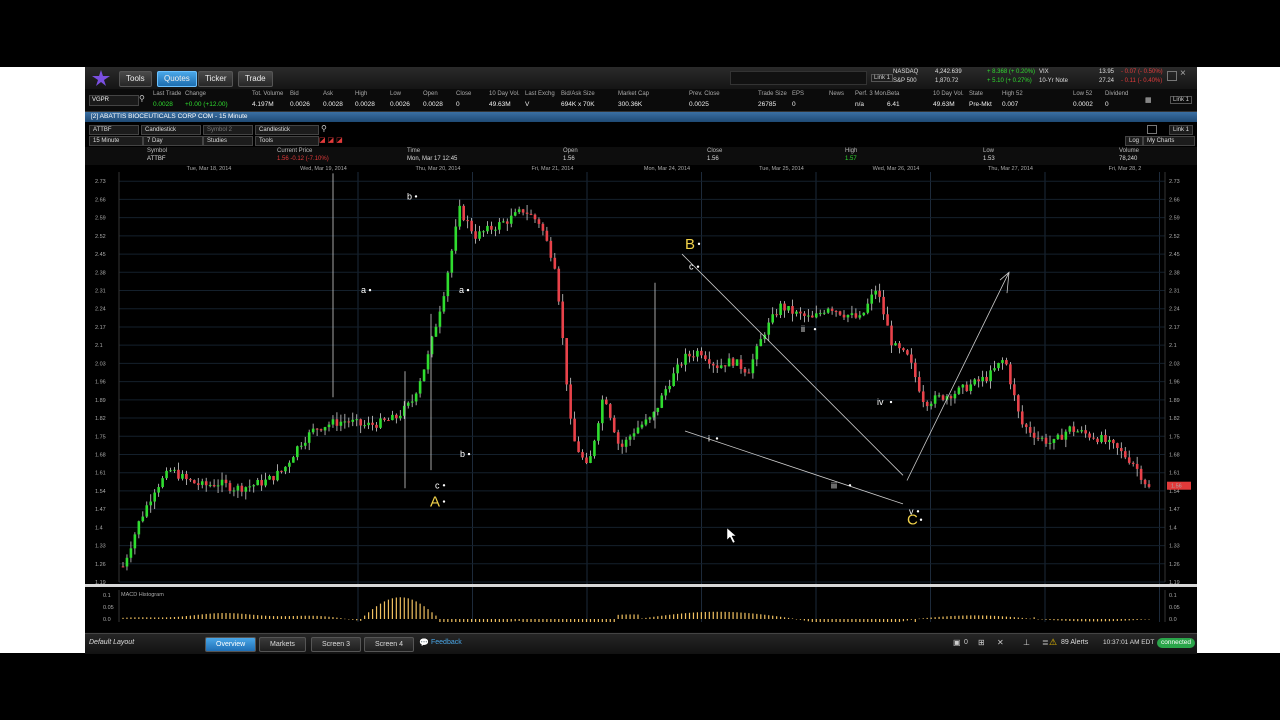 The height and width of the screenshot is (720, 1280). What do you see at coordinates (1134, 141) in the screenshot?
I see `log-toggle: Log` at bounding box center [1134, 141].